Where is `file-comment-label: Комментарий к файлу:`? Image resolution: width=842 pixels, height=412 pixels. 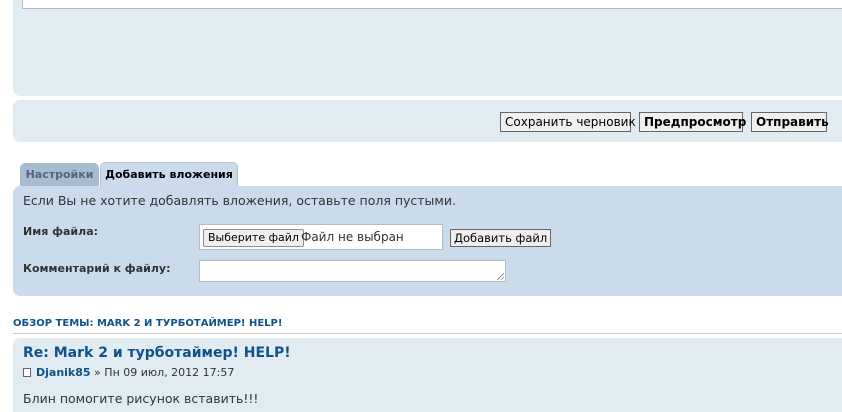
file-comment-label: Комментарий к файлу: is located at coordinates (97, 268).